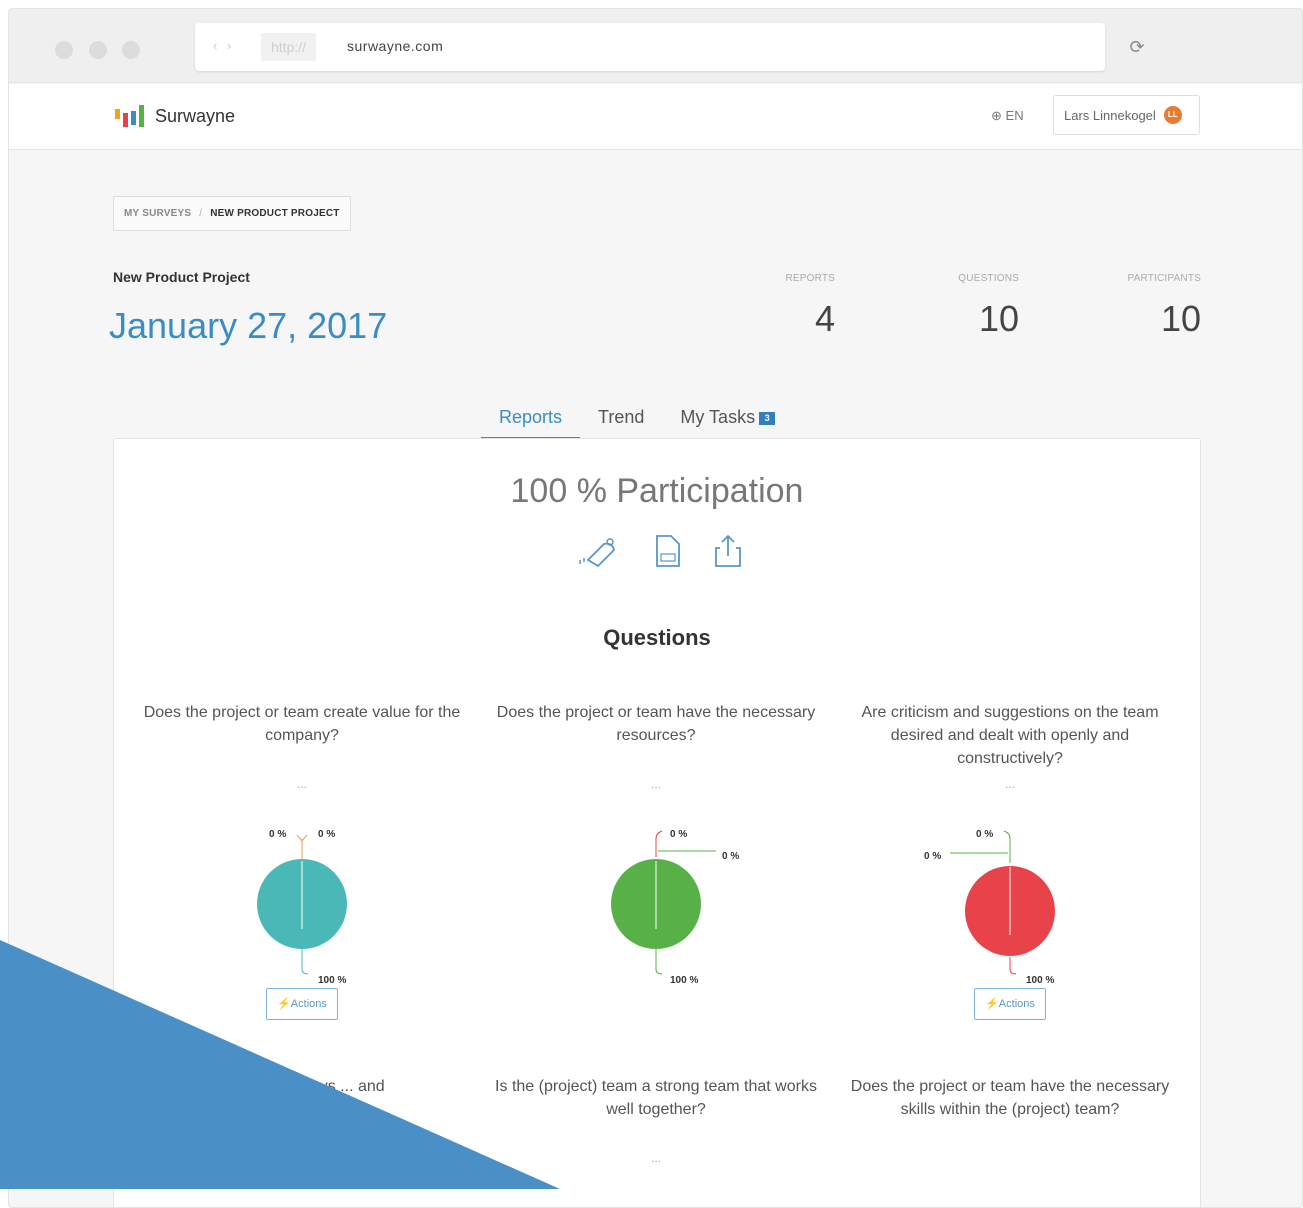 Image resolution: width=1303 pixels, height=1208 pixels. I want to click on tab-label: Trend, so click(621, 417).